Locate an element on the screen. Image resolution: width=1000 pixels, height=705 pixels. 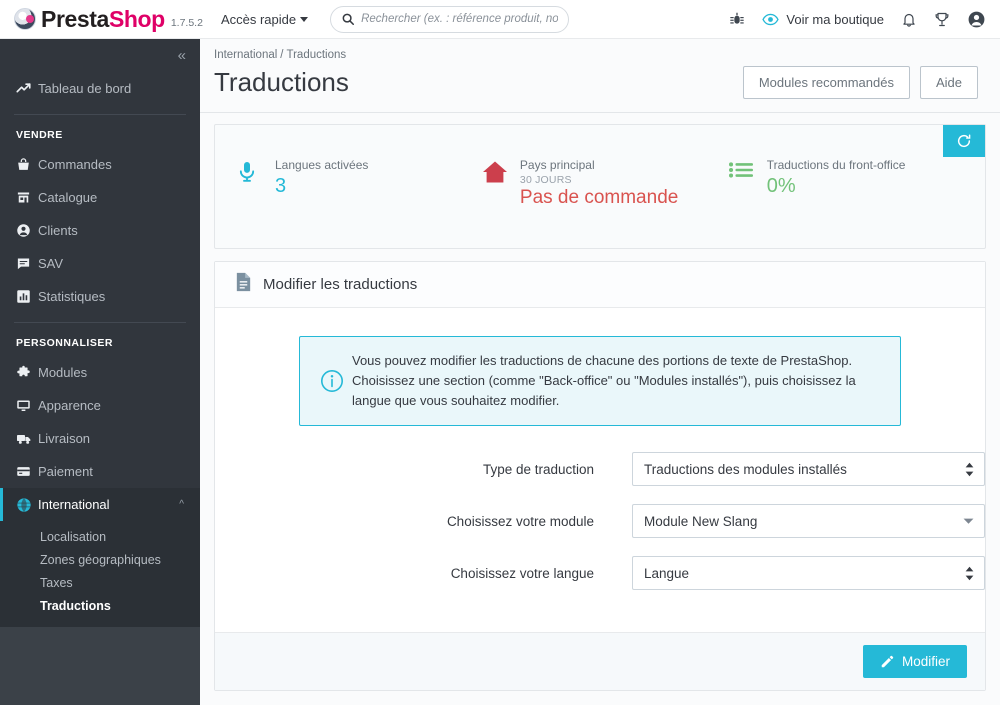
sidebar-item-dashboard: Tableau de bord is located at coordinates (100, 88).